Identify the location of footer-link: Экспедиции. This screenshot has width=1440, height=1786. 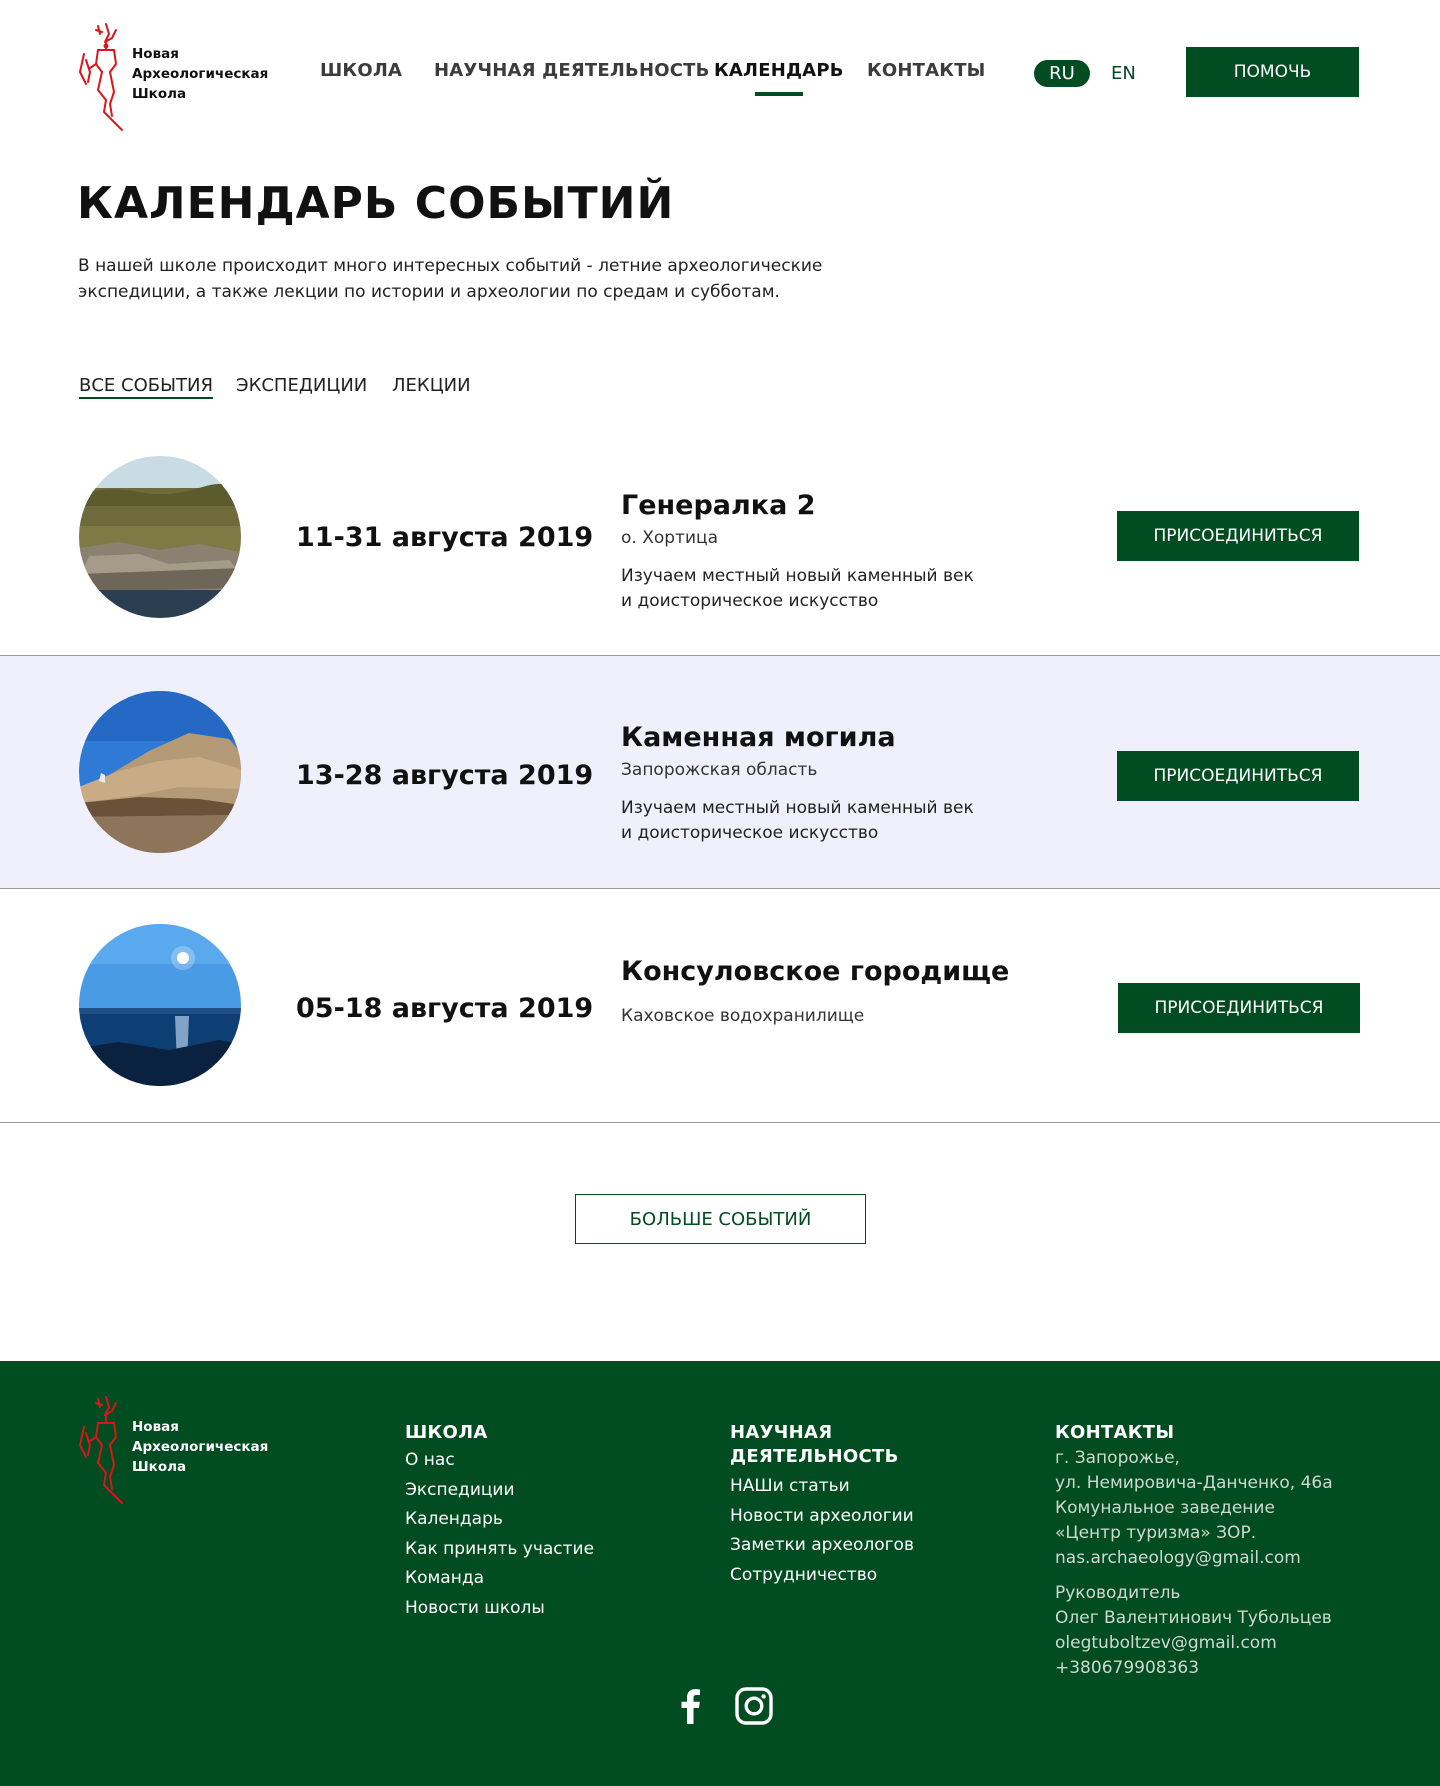
(499, 1491).